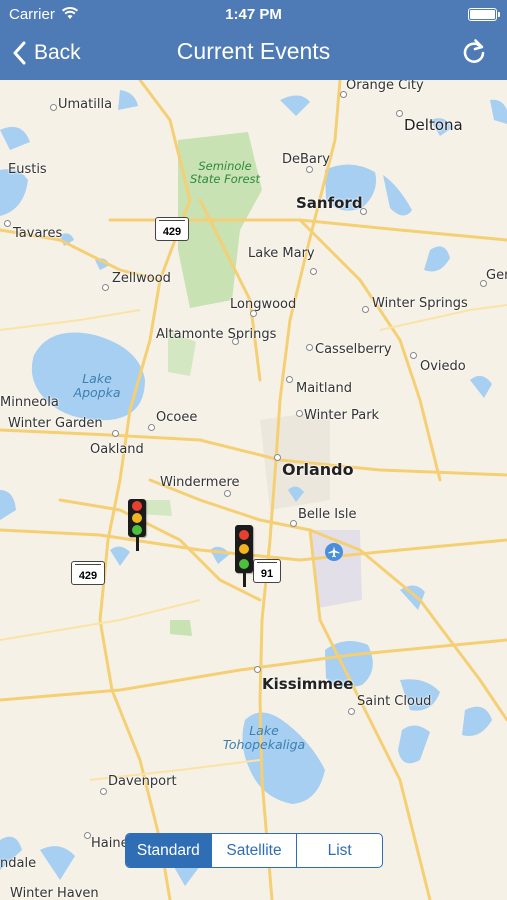 The width and height of the screenshot is (507, 900). I want to click on city-label: Winter Park, so click(342, 415).